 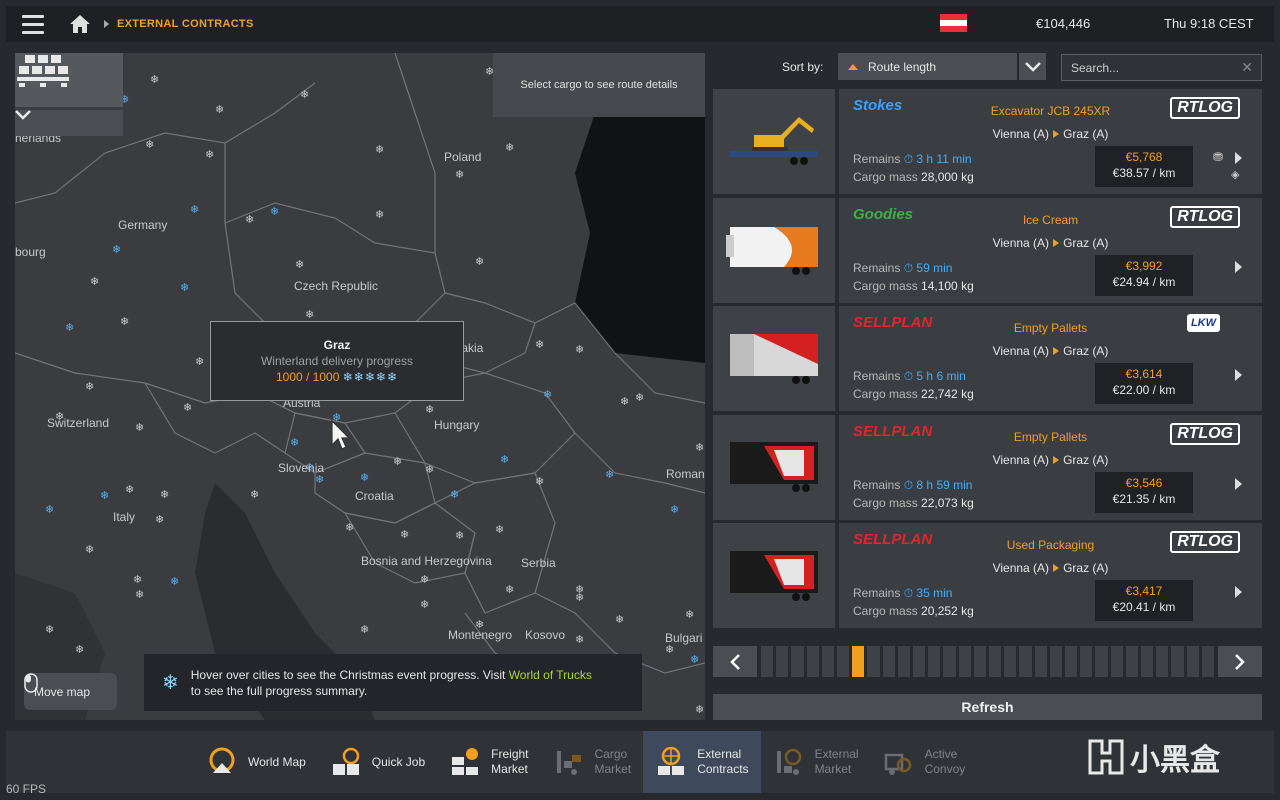 What do you see at coordinates (1209, 23) in the screenshot?
I see `game-clock: Thu 9:18 CEST` at bounding box center [1209, 23].